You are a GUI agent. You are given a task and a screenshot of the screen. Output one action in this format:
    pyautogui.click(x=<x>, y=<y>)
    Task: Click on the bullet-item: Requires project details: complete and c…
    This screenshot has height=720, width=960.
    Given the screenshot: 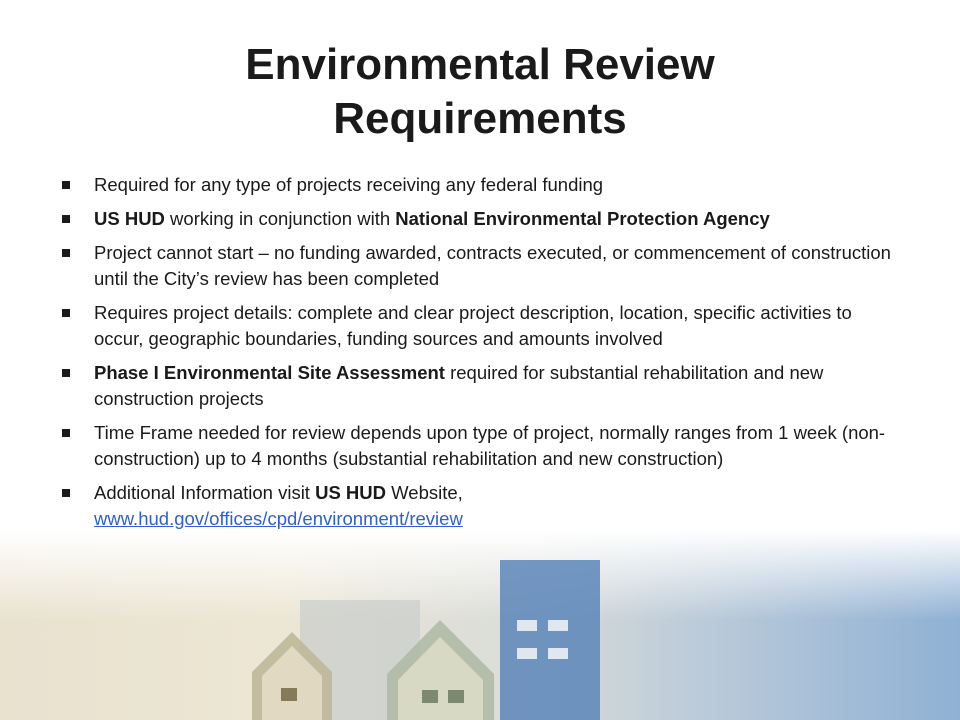 What is the action you would take?
    pyautogui.click(x=482, y=326)
    